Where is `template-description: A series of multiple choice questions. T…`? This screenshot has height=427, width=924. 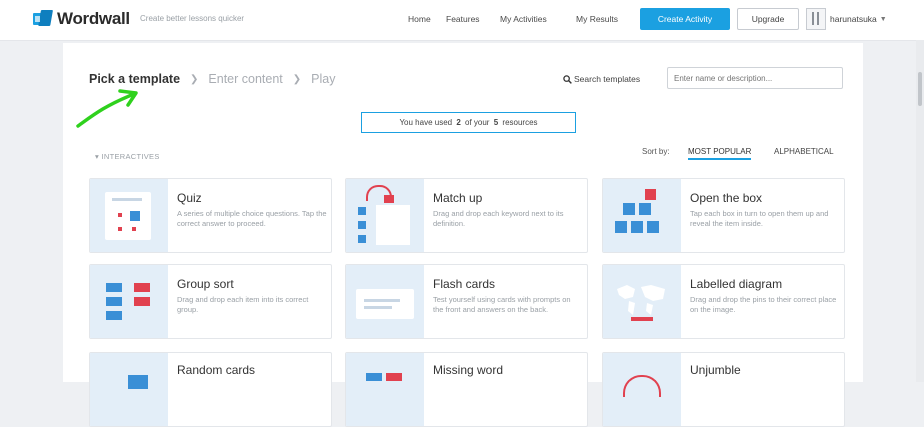
template-description: A series of multiple choice questions. T… is located at coordinates (252, 218).